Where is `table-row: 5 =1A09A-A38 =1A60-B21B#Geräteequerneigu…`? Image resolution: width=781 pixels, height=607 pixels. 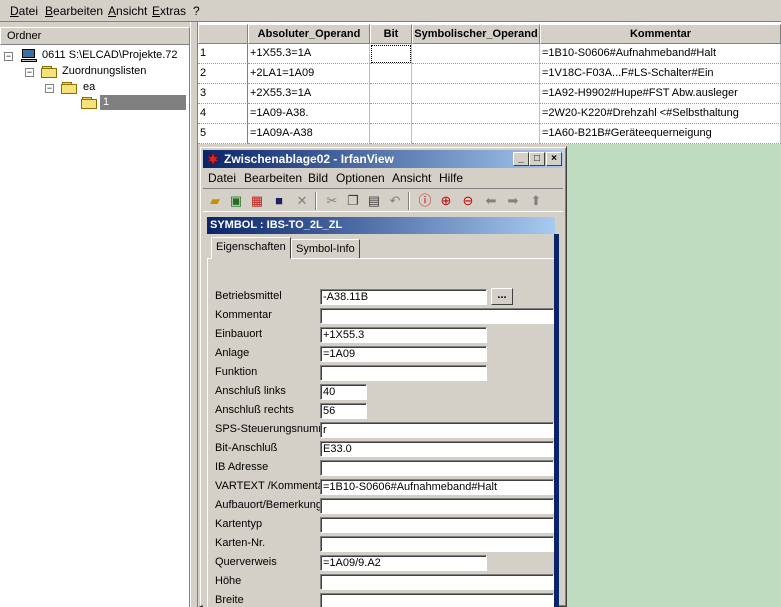
table-row: 5 =1A09A-A38 =1A60-B21B#Geräteequerneigu… is located at coordinates (489, 134).